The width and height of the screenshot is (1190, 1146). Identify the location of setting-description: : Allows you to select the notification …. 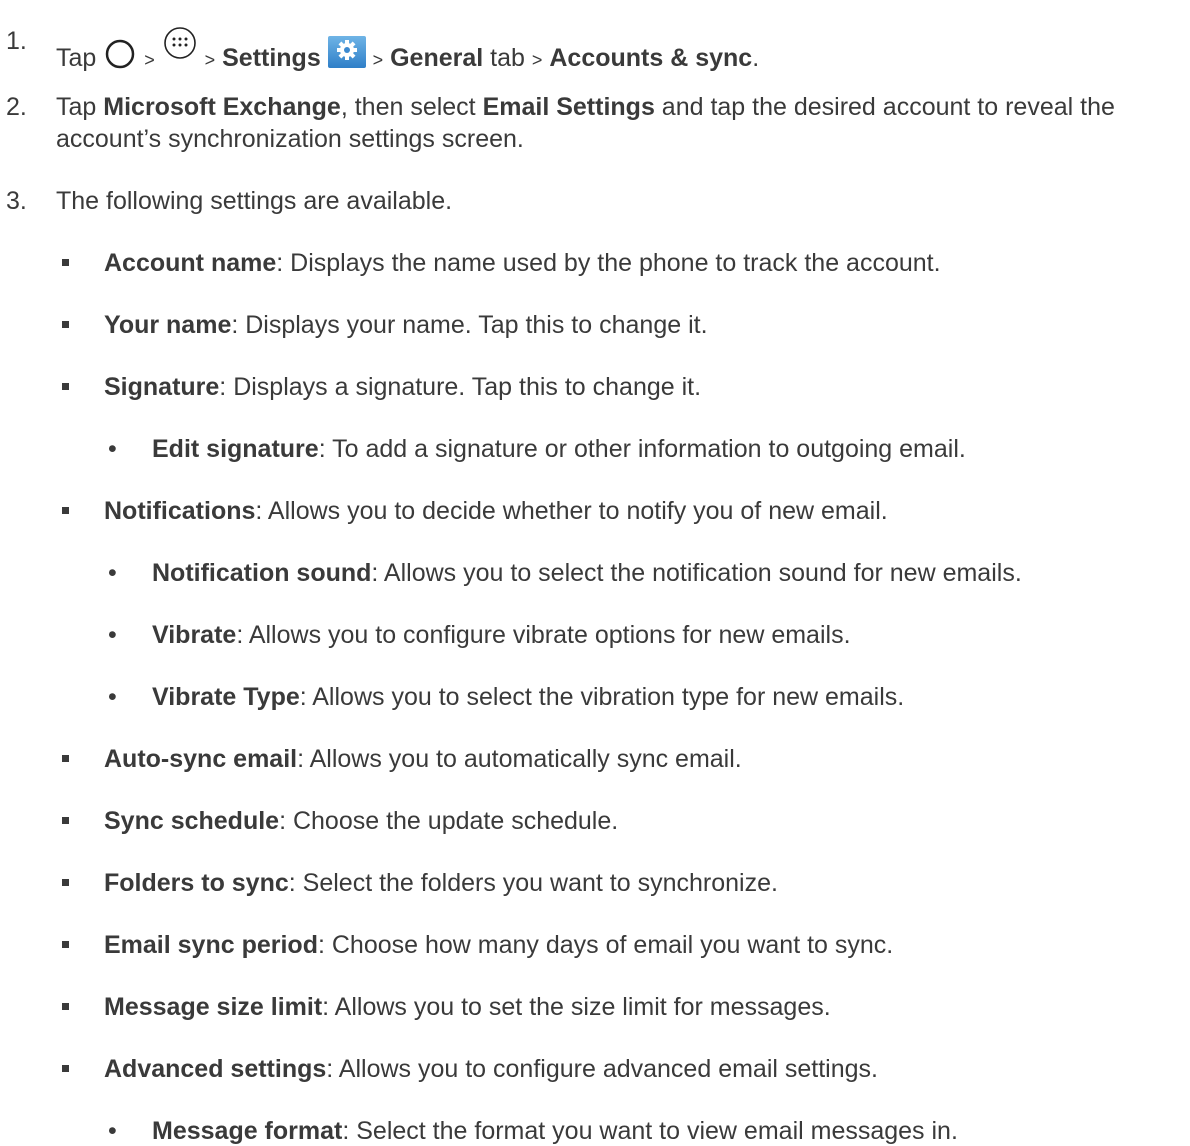
(696, 573).